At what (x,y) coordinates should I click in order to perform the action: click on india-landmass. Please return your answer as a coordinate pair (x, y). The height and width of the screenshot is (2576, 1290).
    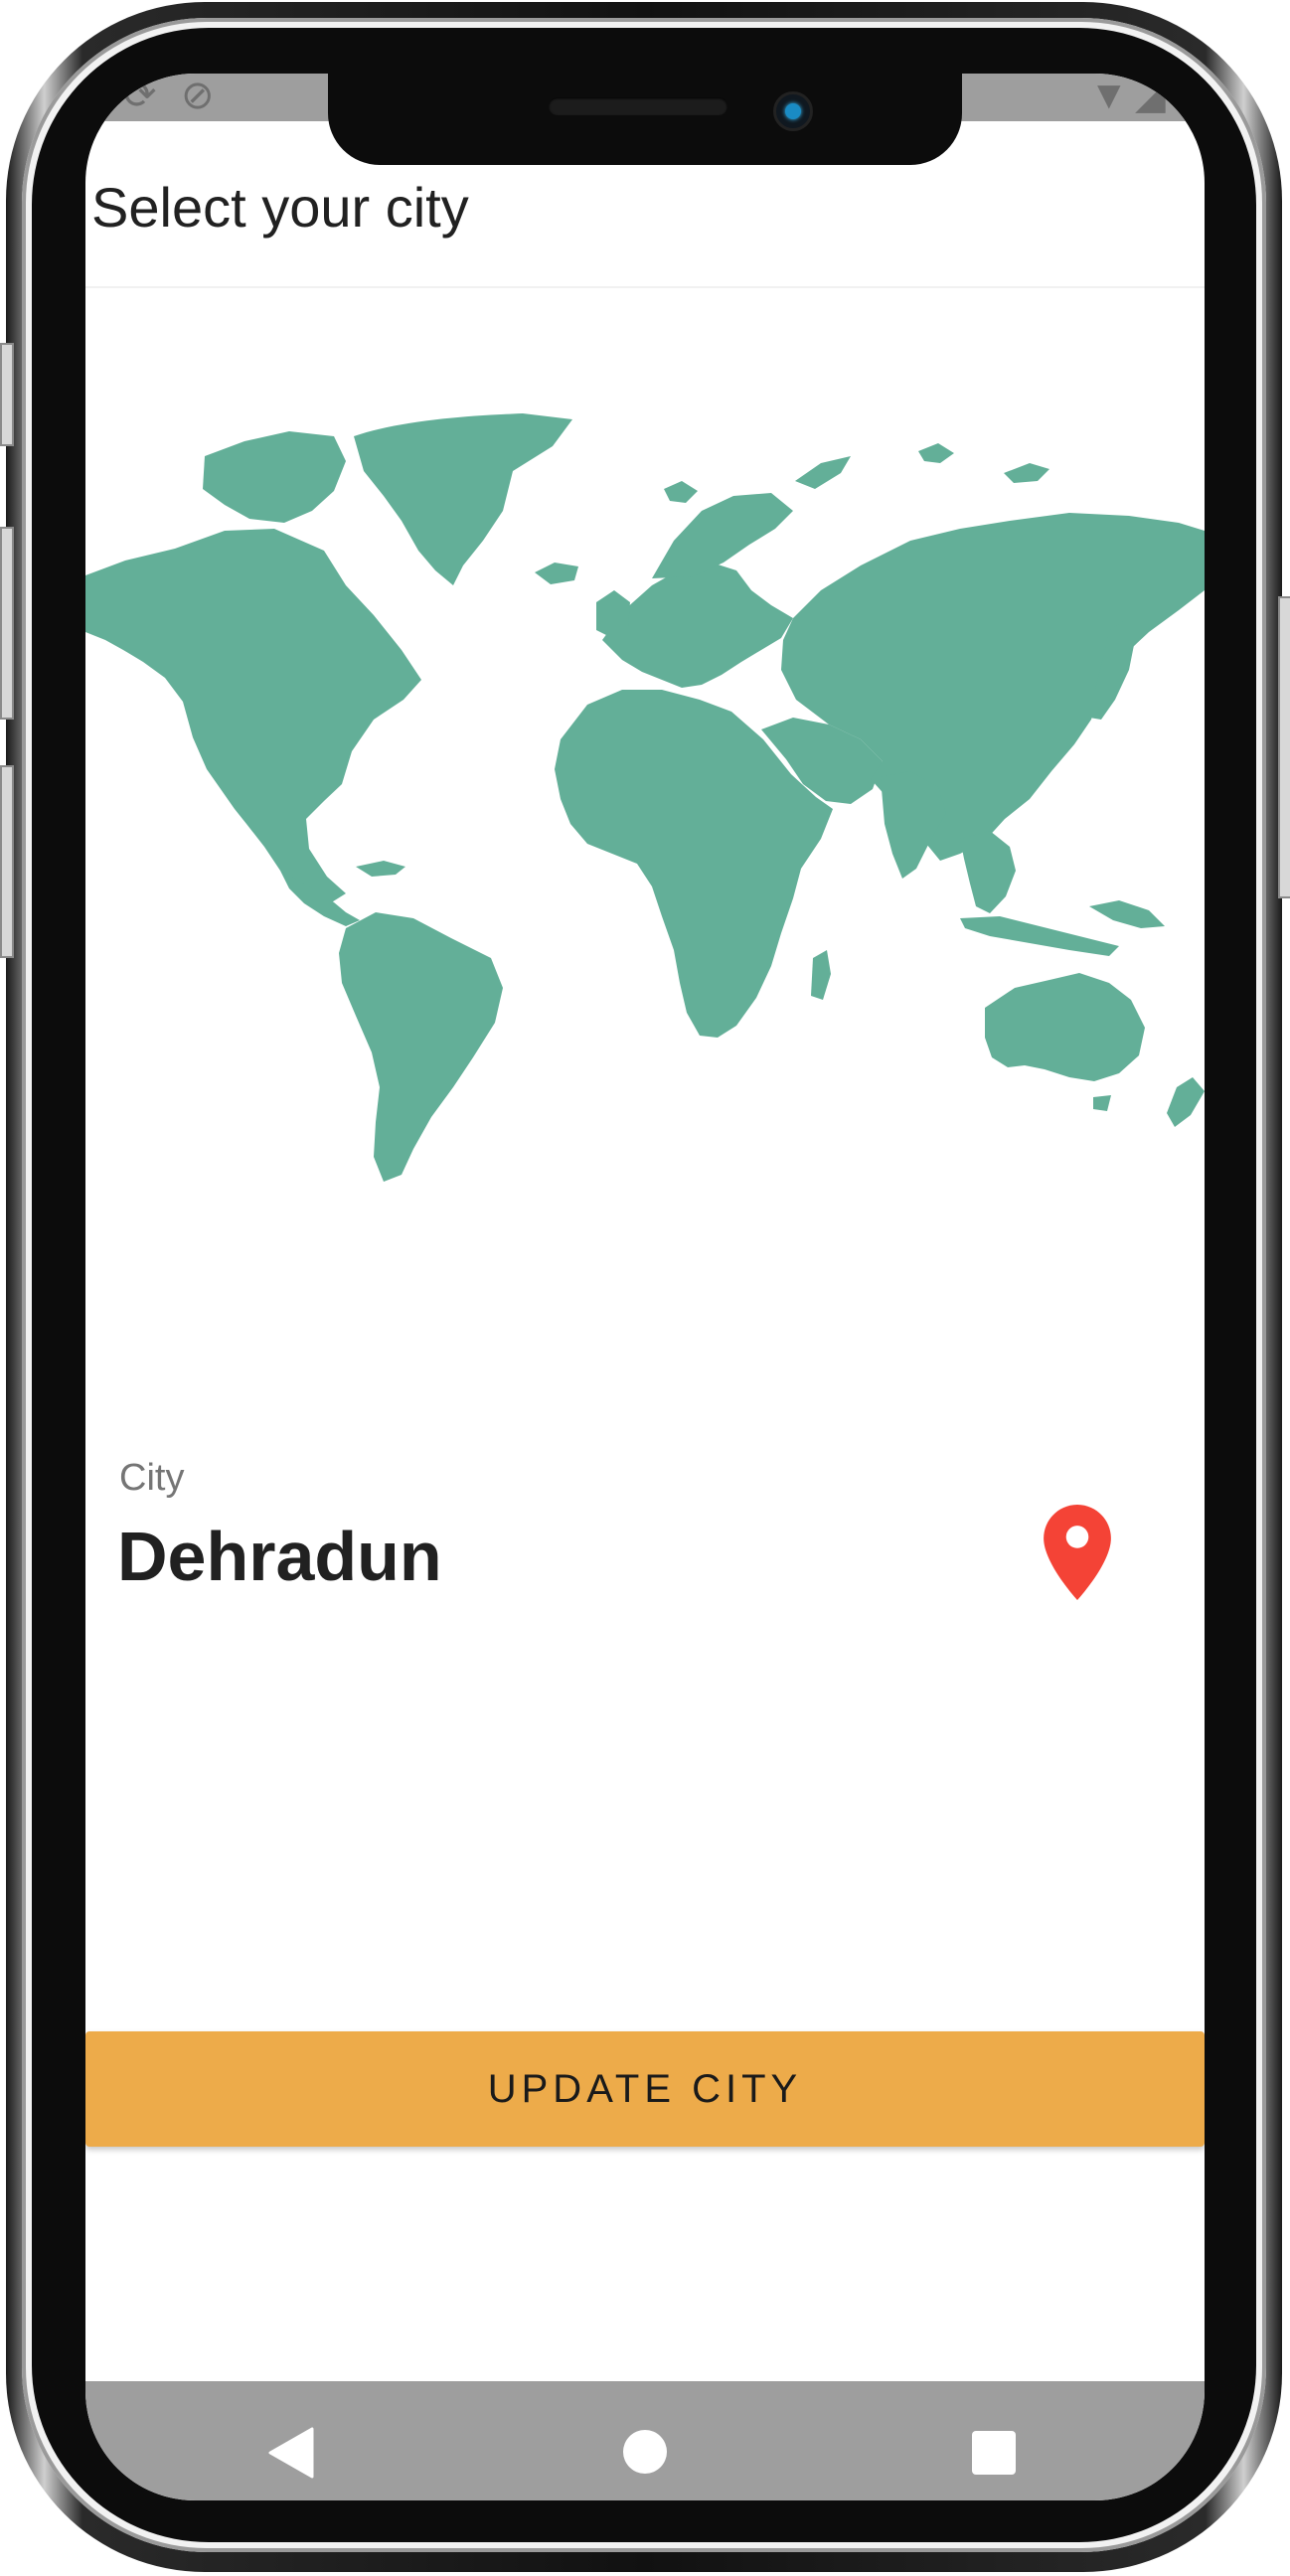
    Looking at the image, I should click on (913, 825).